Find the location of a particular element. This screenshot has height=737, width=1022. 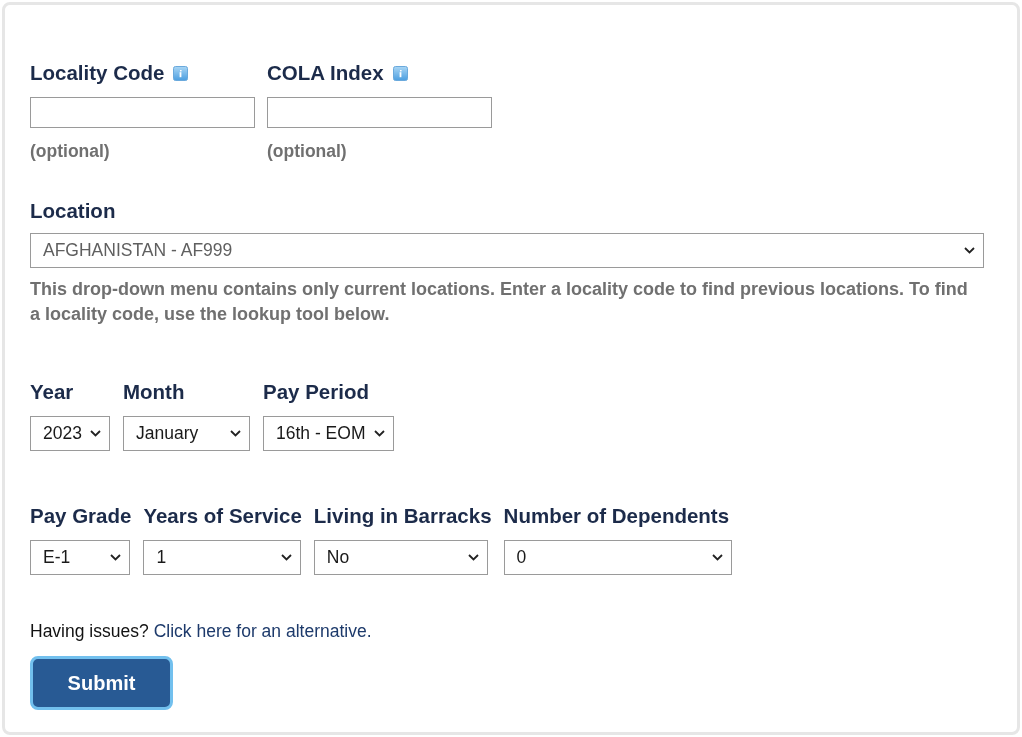

field-label: Living in Barracks is located at coordinates (402, 515).